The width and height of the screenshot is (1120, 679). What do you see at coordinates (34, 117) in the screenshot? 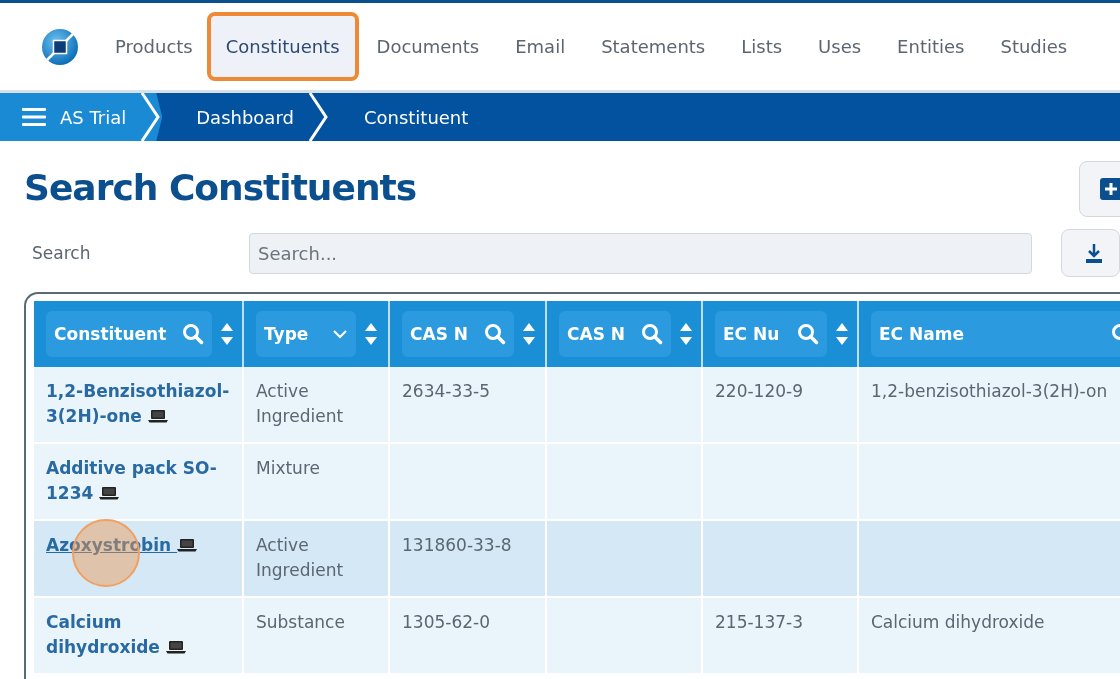
I see `menu-icon` at bounding box center [34, 117].